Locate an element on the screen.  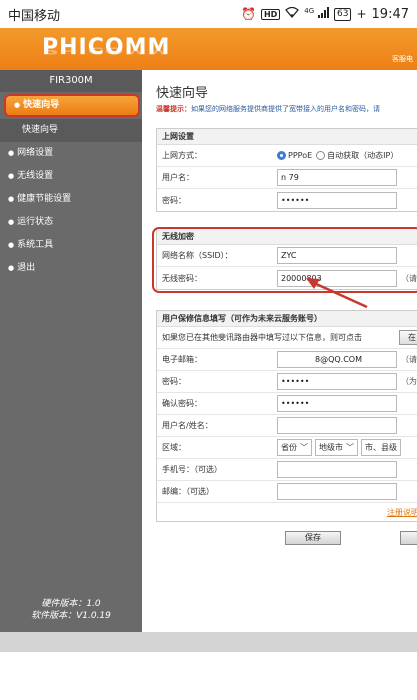
register-instructions-link: 注册说明 is located at coordinates (402, 512).